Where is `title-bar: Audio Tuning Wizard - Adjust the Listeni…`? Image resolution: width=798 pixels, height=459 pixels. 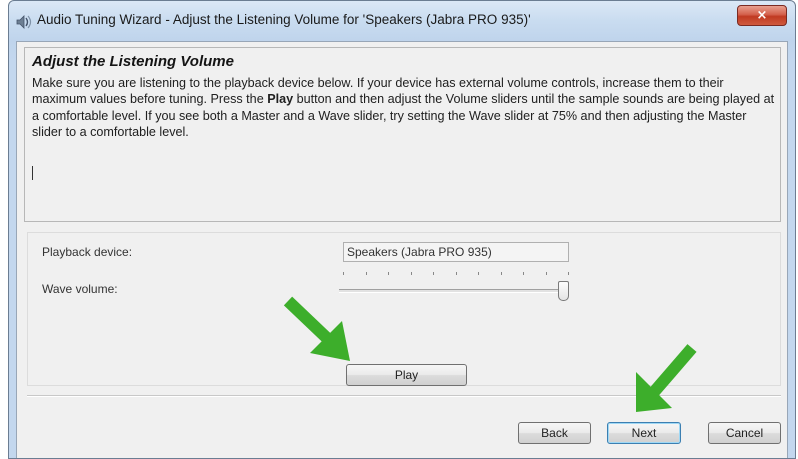 title-bar: Audio Tuning Wizard - Adjust the Listeni… is located at coordinates (402, 21).